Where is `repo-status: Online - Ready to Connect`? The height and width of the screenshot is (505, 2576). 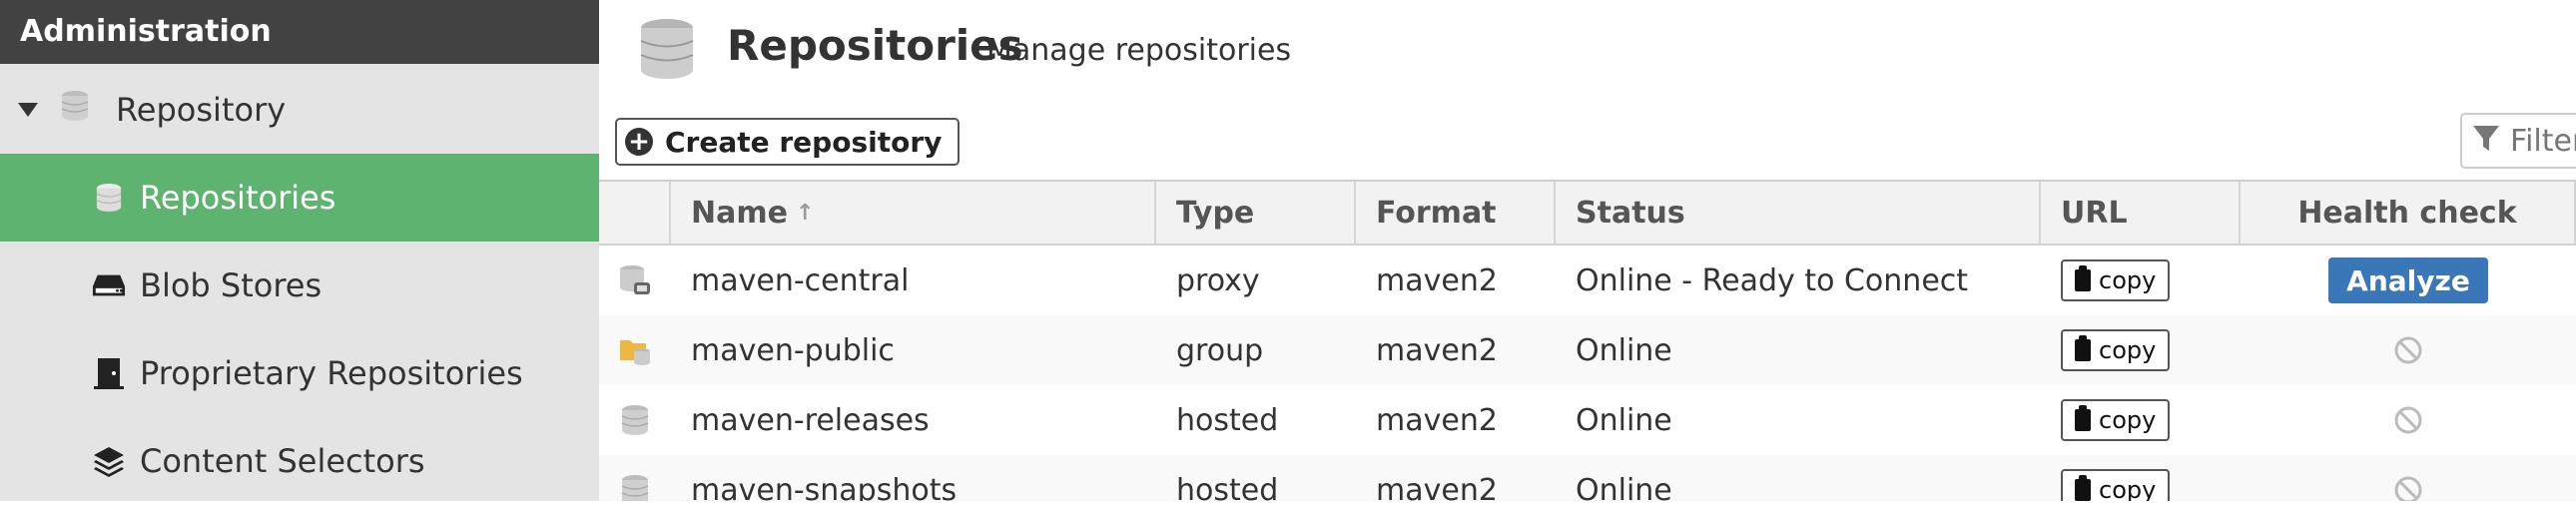 repo-status: Online - Ready to Connect is located at coordinates (1772, 280).